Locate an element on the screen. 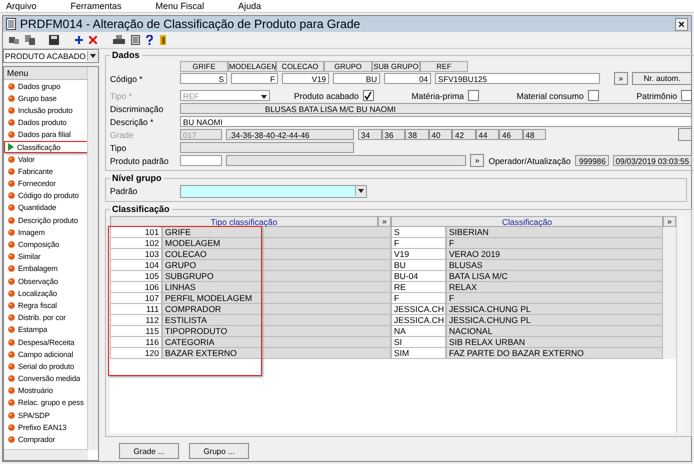 Image resolution: width=694 pixels, height=464 pixels. table-cell: 102 is located at coordinates (136, 243).